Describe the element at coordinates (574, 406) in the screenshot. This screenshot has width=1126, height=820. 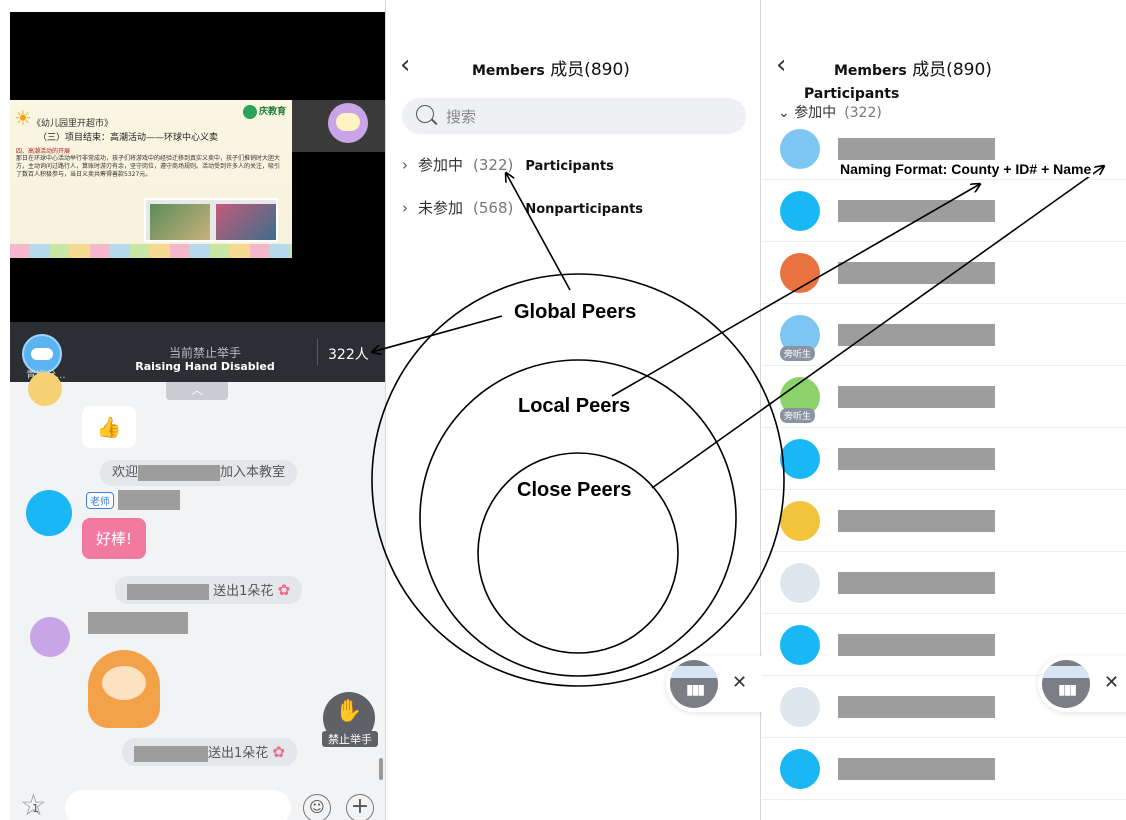
I see `local-peers-label: Local Peers` at that location.